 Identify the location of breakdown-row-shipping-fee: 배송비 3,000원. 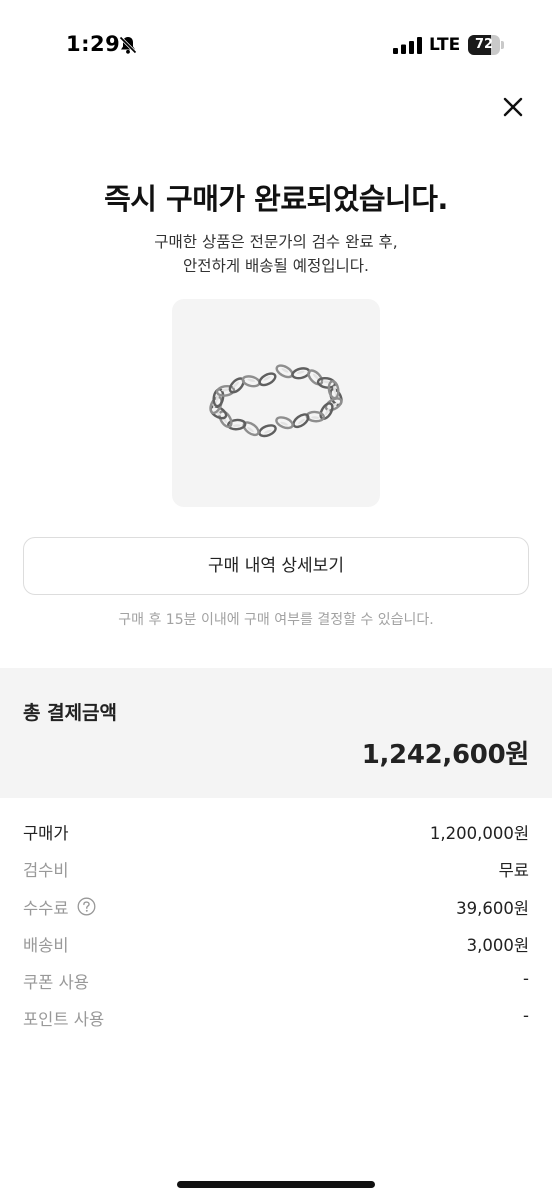
(276, 944).